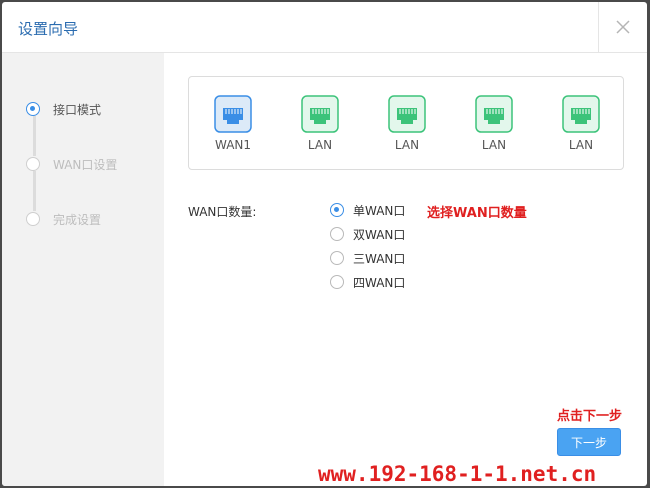  What do you see at coordinates (222, 212) in the screenshot?
I see `wan-count-label: WAN口数量:` at bounding box center [222, 212].